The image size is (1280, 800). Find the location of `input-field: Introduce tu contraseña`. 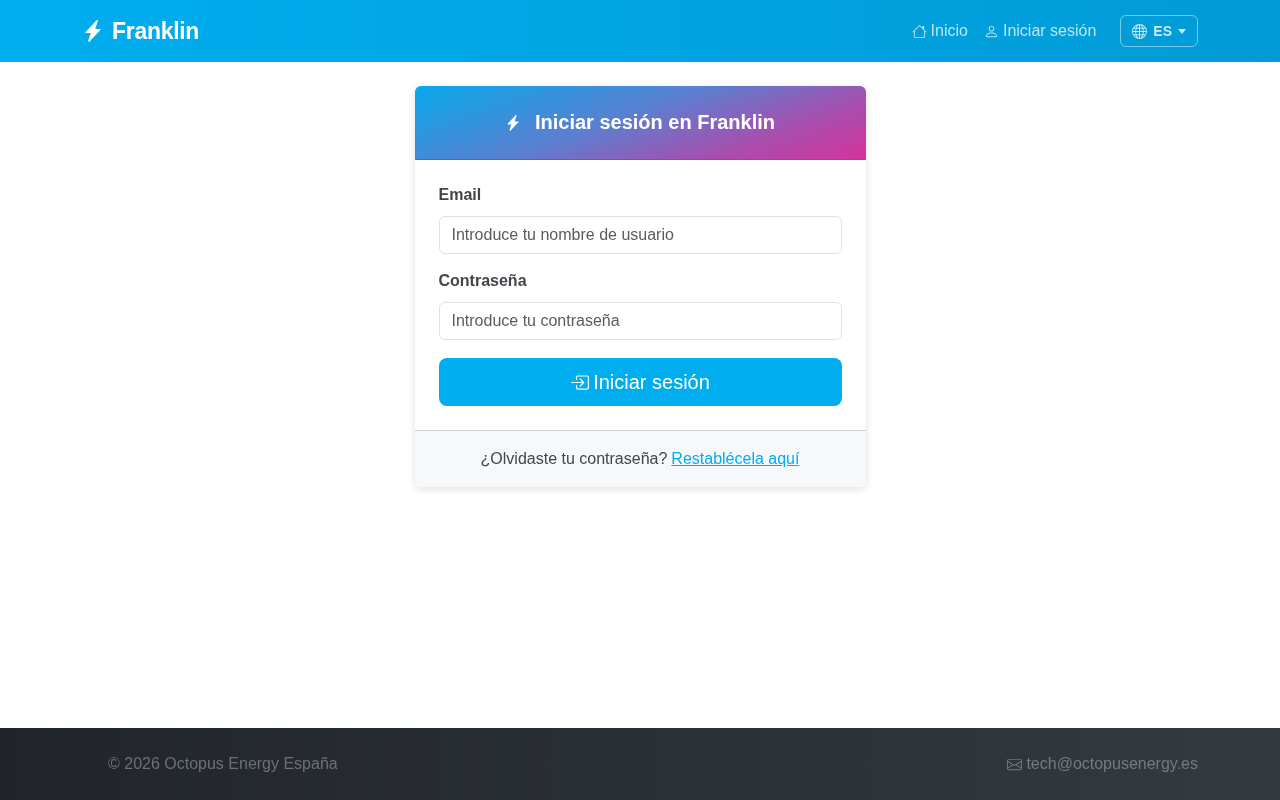

input-field: Introduce tu contraseña is located at coordinates (640, 321).